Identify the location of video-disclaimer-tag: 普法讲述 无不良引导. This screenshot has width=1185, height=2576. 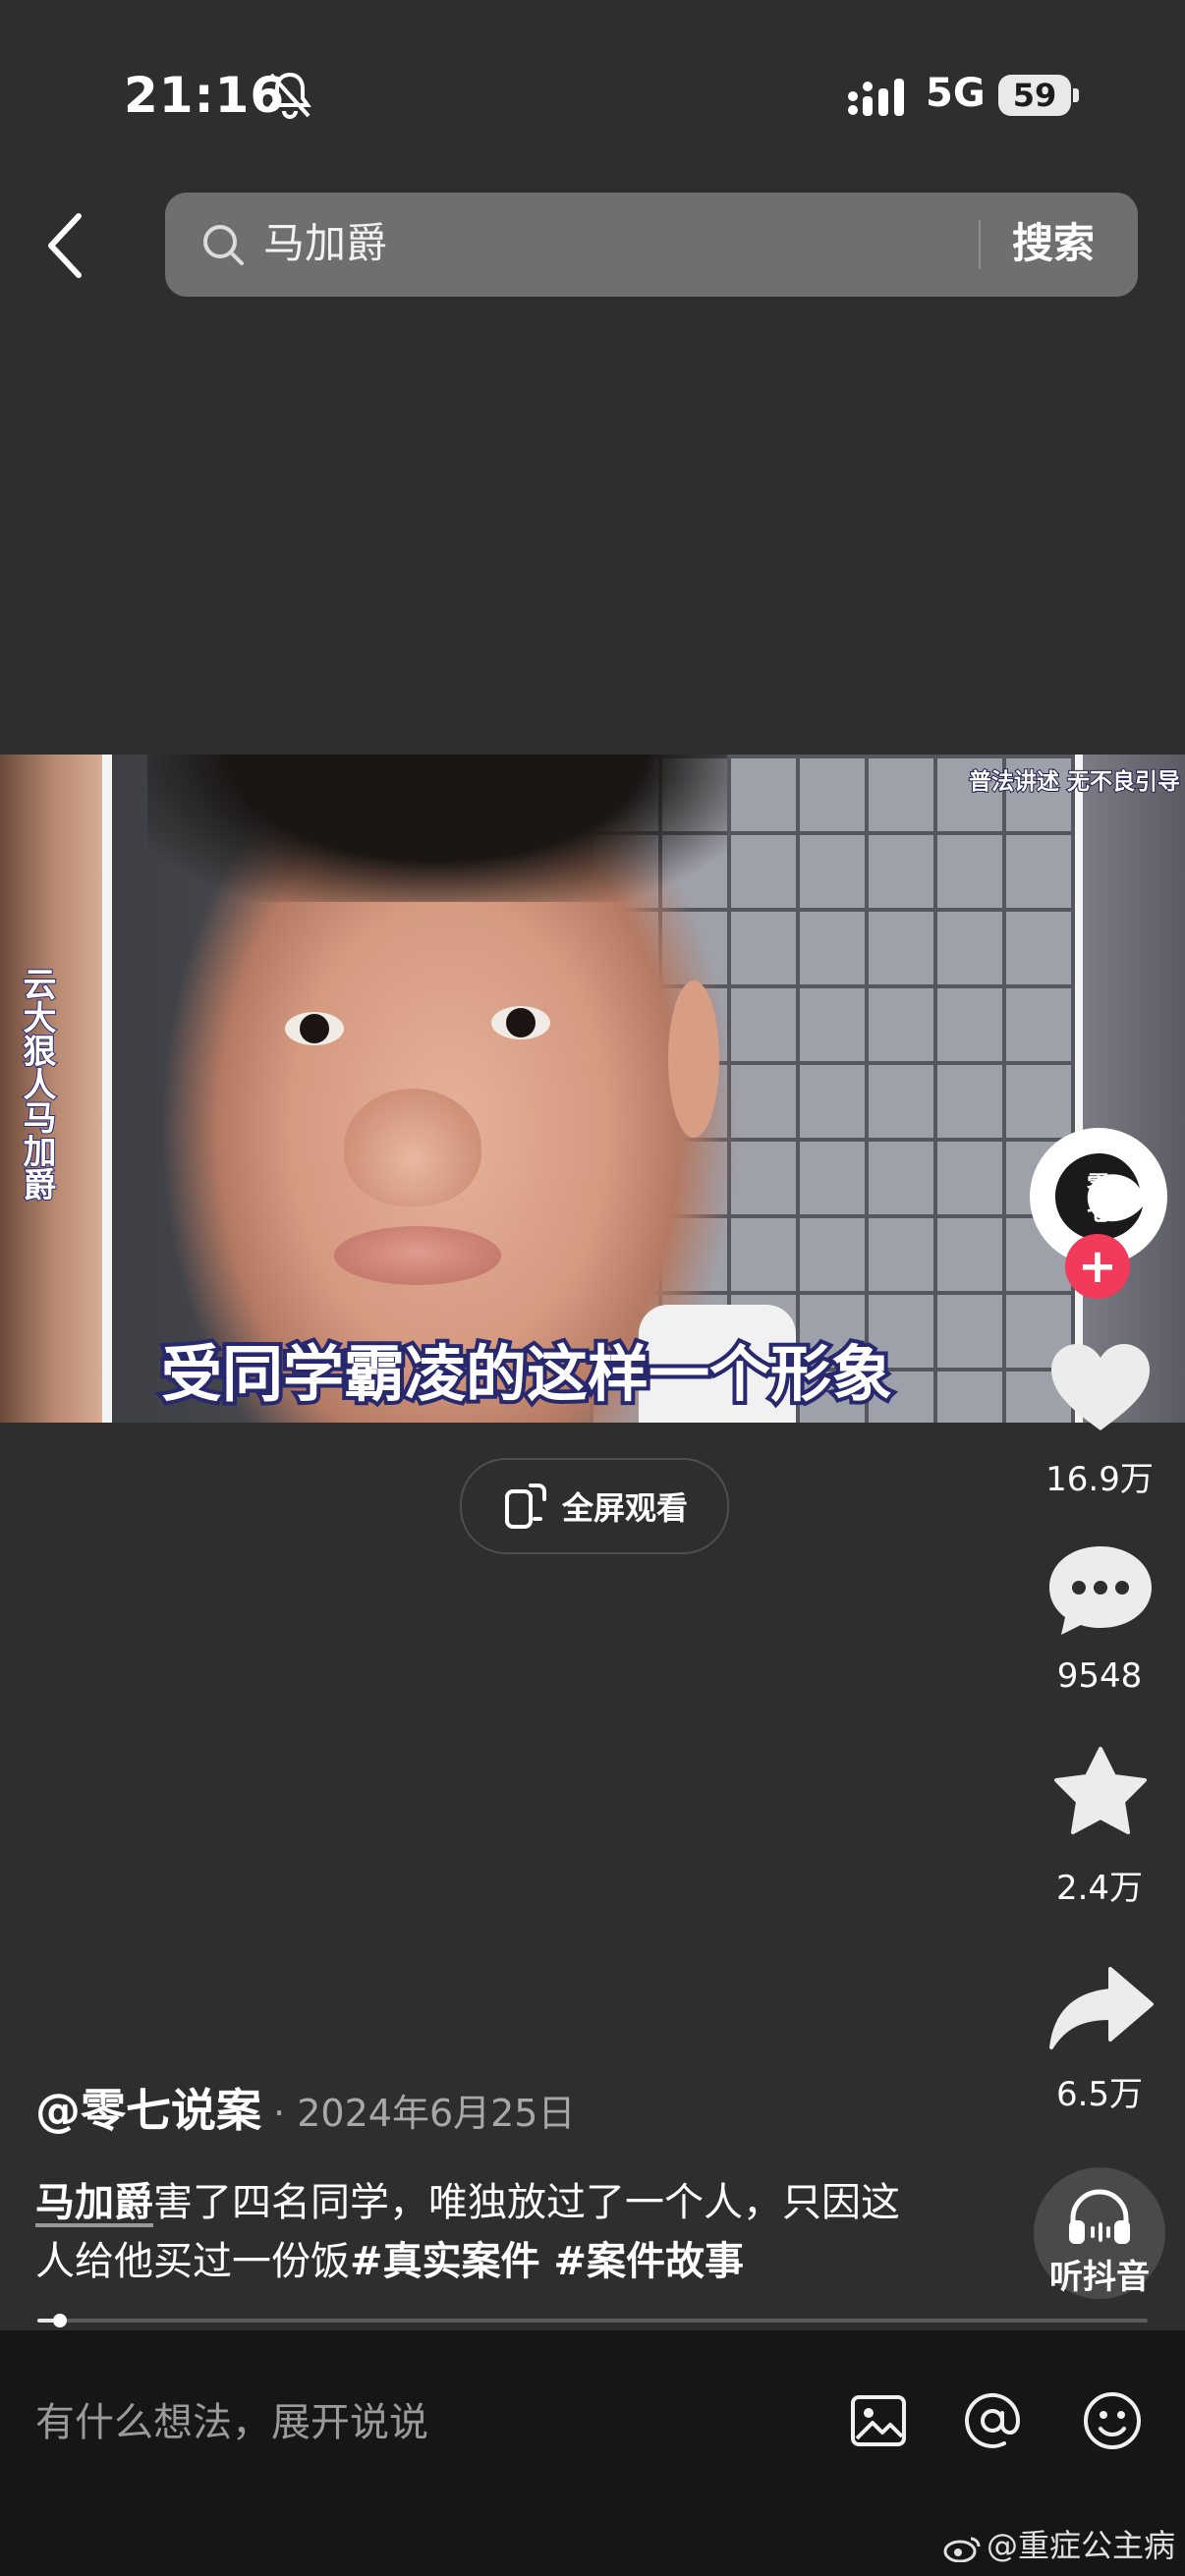
(1075, 781).